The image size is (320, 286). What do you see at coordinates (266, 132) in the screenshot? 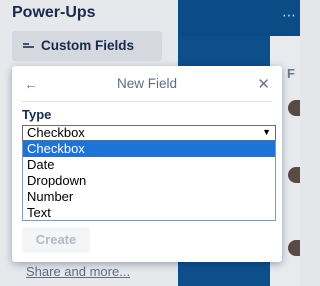
I see `dropdown-arrow-icon: ▼` at bounding box center [266, 132].